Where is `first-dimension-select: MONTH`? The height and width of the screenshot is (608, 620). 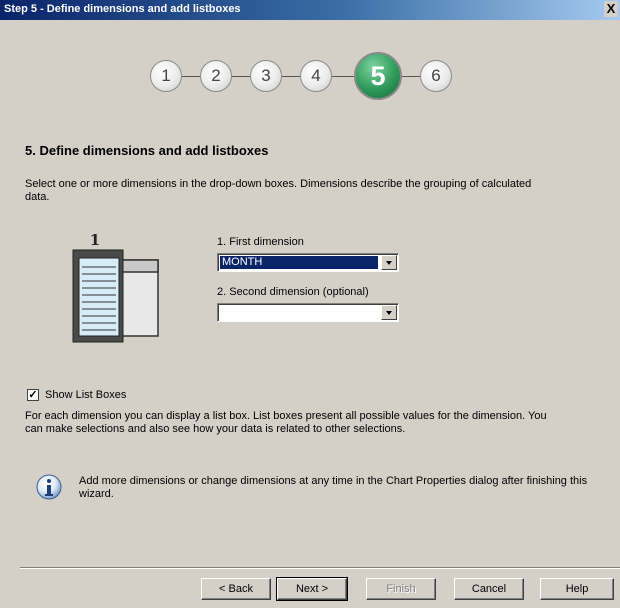
first-dimension-select: MONTH is located at coordinates (308, 262).